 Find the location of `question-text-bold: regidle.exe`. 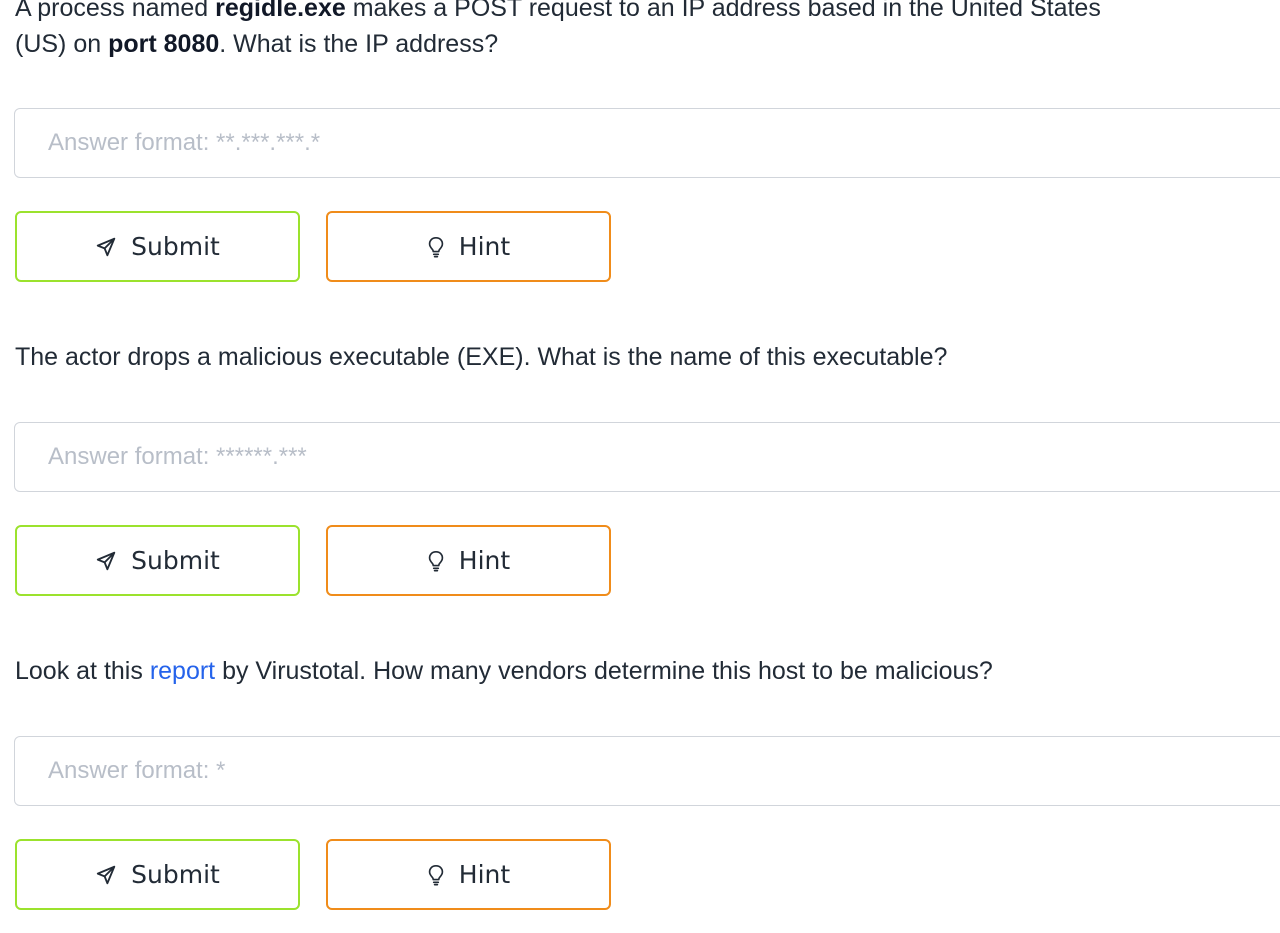

question-text-bold: regidle.exe is located at coordinates (280, 11).